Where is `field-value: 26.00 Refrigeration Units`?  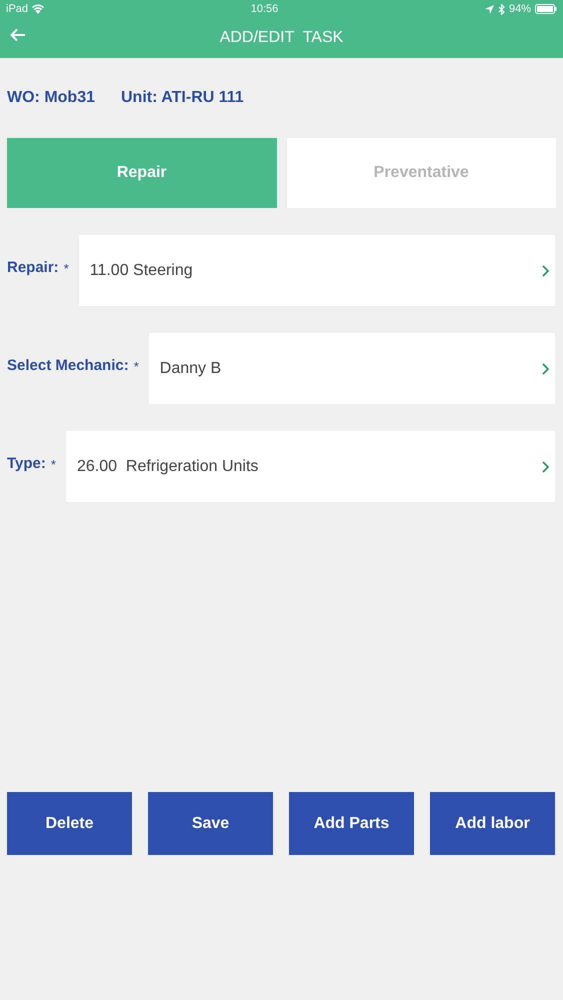 field-value: 26.00 Refrigeration Units is located at coordinates (167, 466).